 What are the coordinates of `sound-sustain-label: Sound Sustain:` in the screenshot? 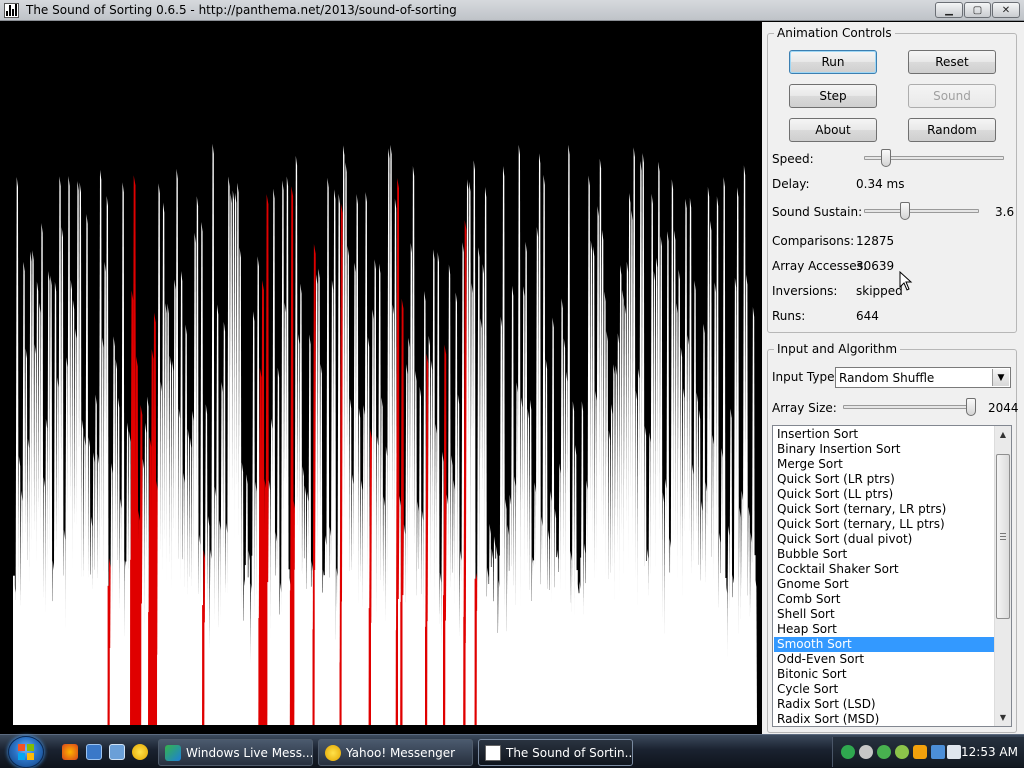 It's located at (817, 212).